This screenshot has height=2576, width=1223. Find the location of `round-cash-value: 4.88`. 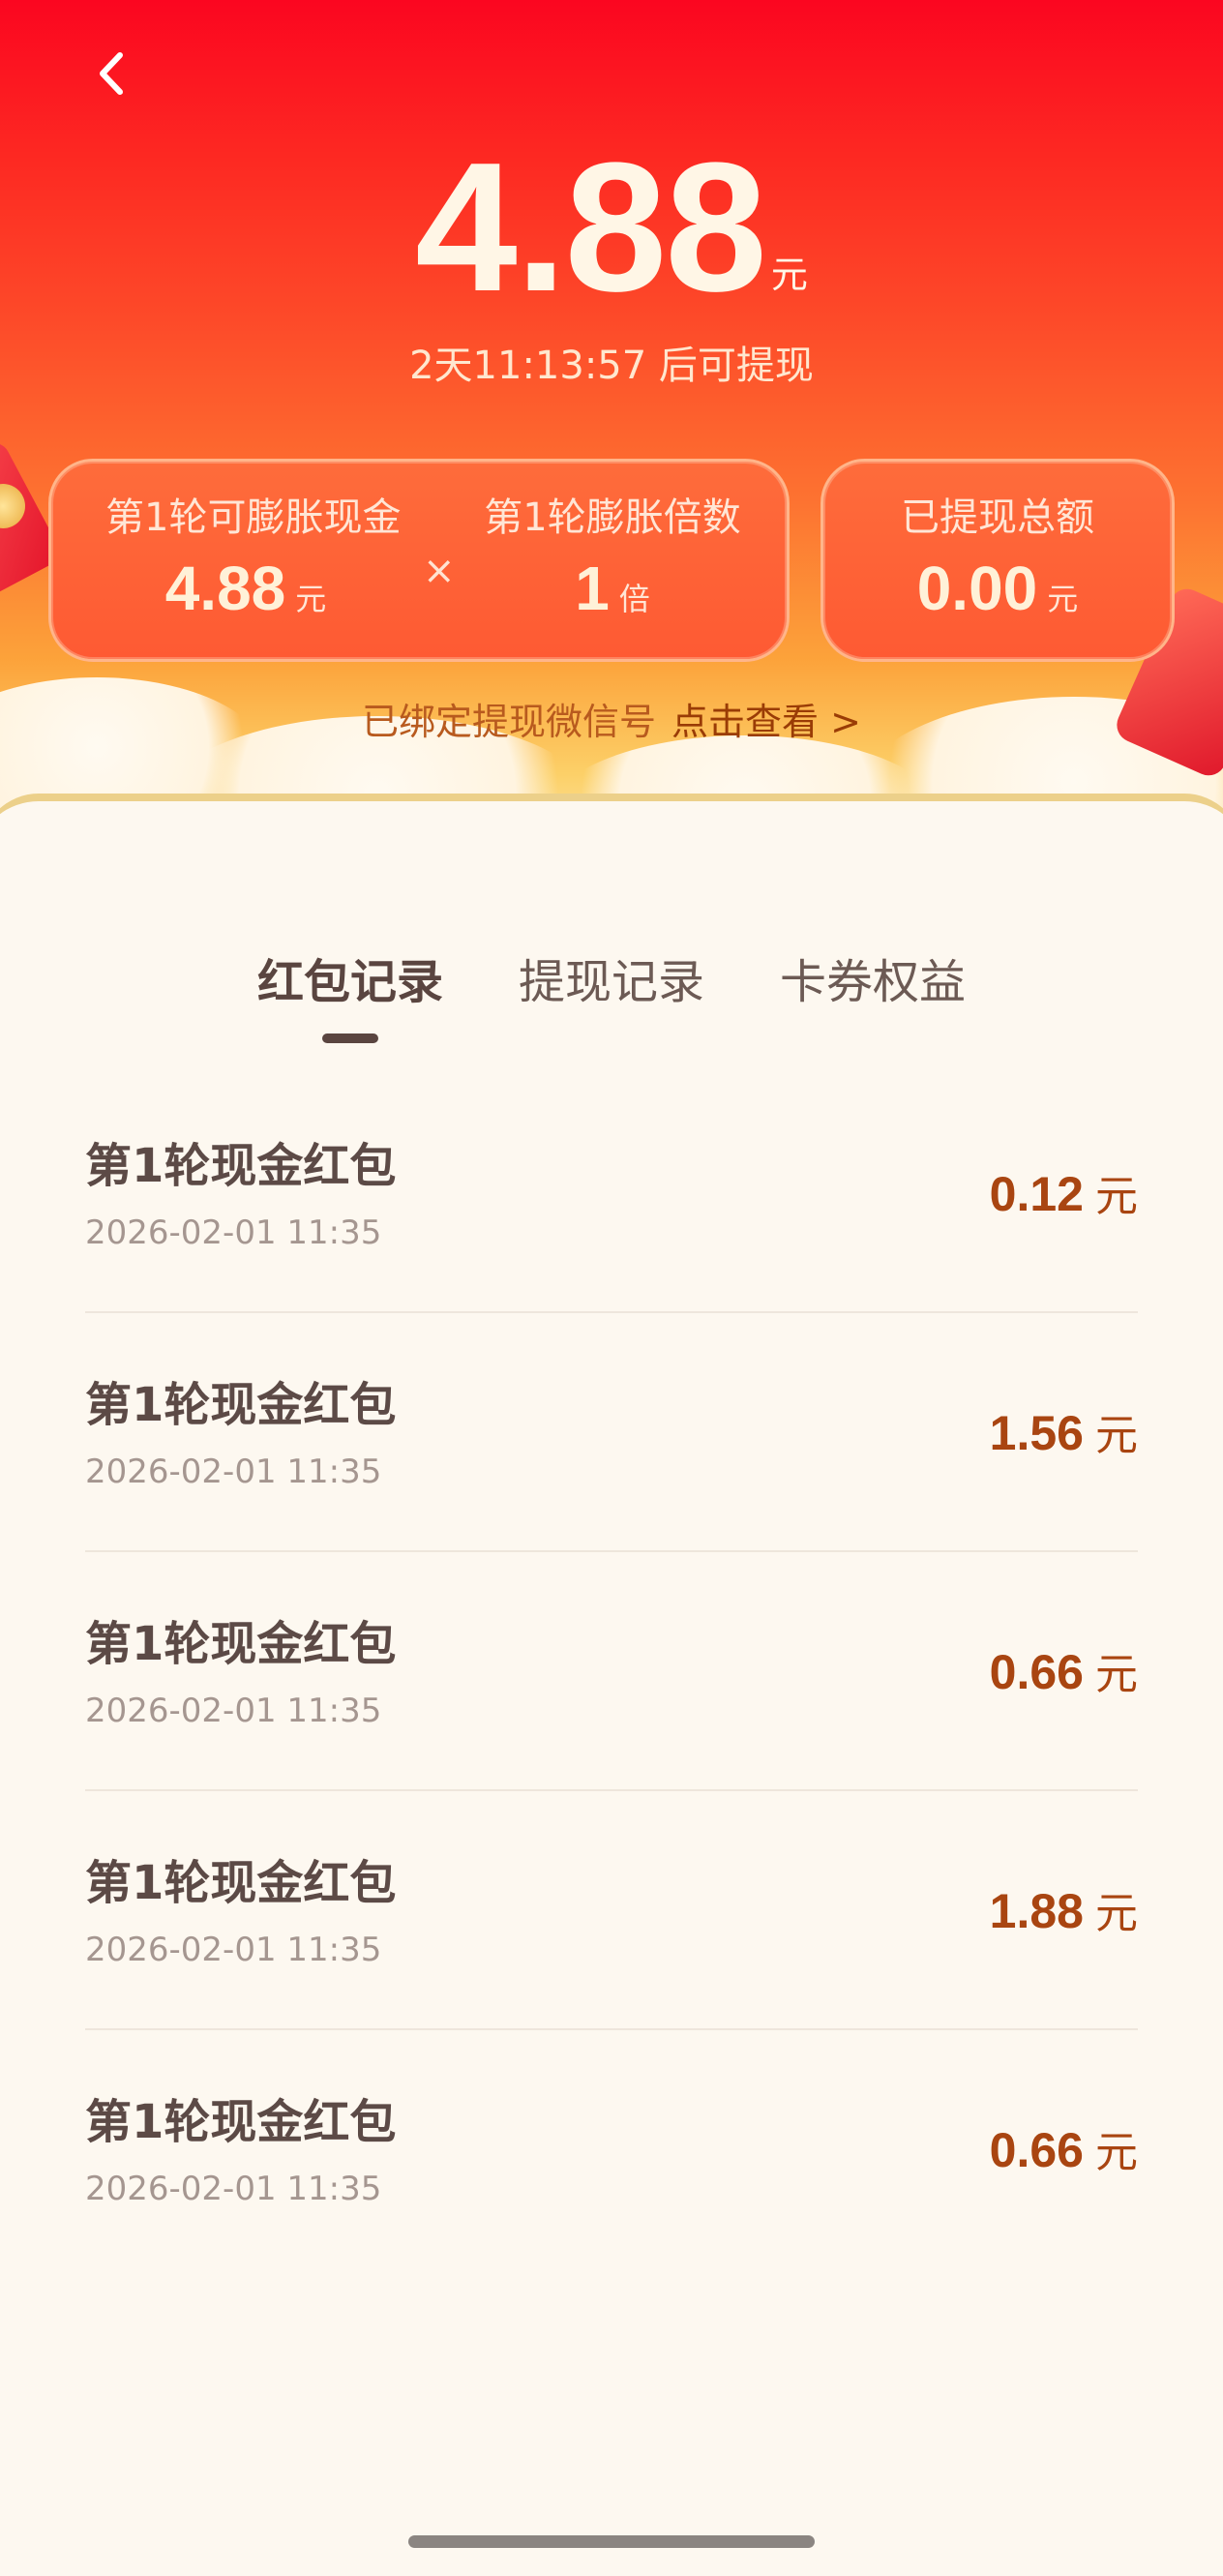

round-cash-value: 4.88 is located at coordinates (225, 588).